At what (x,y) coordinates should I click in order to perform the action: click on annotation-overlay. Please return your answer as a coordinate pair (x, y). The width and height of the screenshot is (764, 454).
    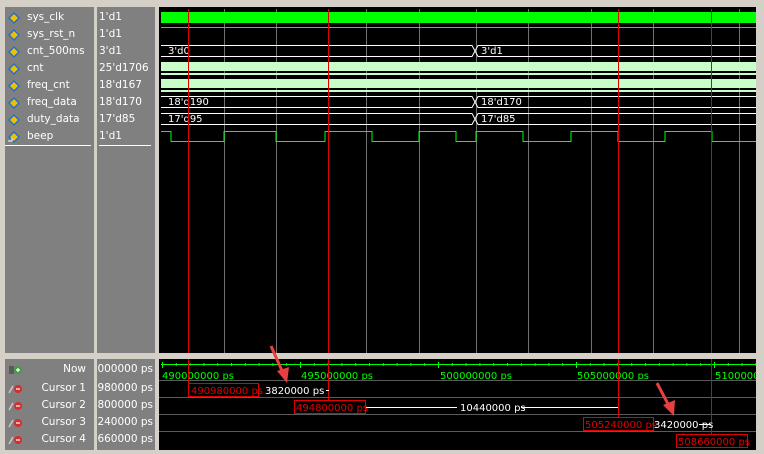
    Looking at the image, I should click on (472, 380).